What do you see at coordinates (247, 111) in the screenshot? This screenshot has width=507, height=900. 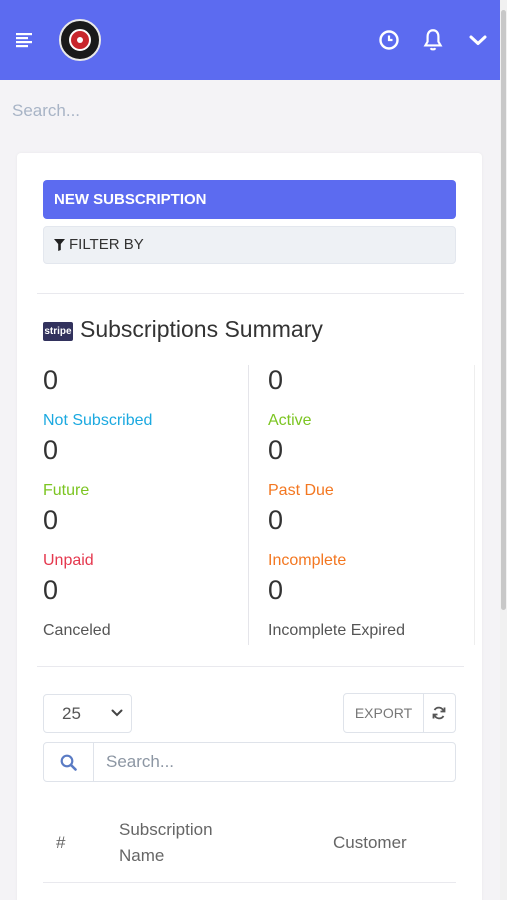 I see `global-search-input` at bounding box center [247, 111].